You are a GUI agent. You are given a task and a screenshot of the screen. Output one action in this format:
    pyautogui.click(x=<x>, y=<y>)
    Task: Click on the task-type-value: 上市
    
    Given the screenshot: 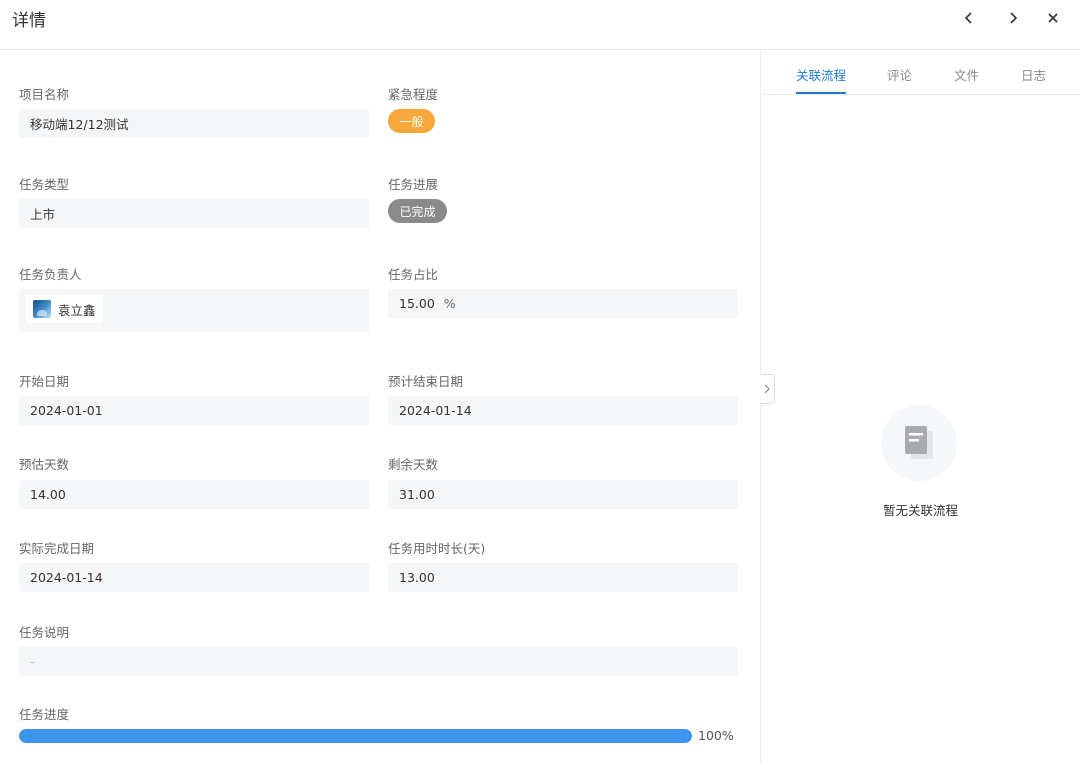 What is the action you would take?
    pyautogui.click(x=43, y=214)
    